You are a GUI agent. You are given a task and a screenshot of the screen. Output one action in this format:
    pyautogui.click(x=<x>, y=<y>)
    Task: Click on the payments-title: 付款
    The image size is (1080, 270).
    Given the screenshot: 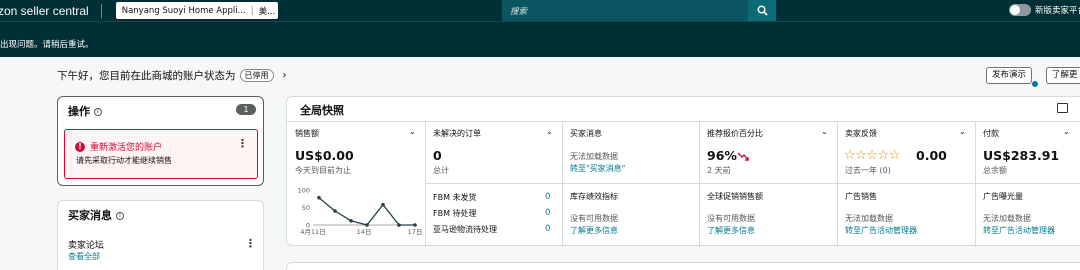 What is the action you would take?
    pyautogui.click(x=991, y=133)
    